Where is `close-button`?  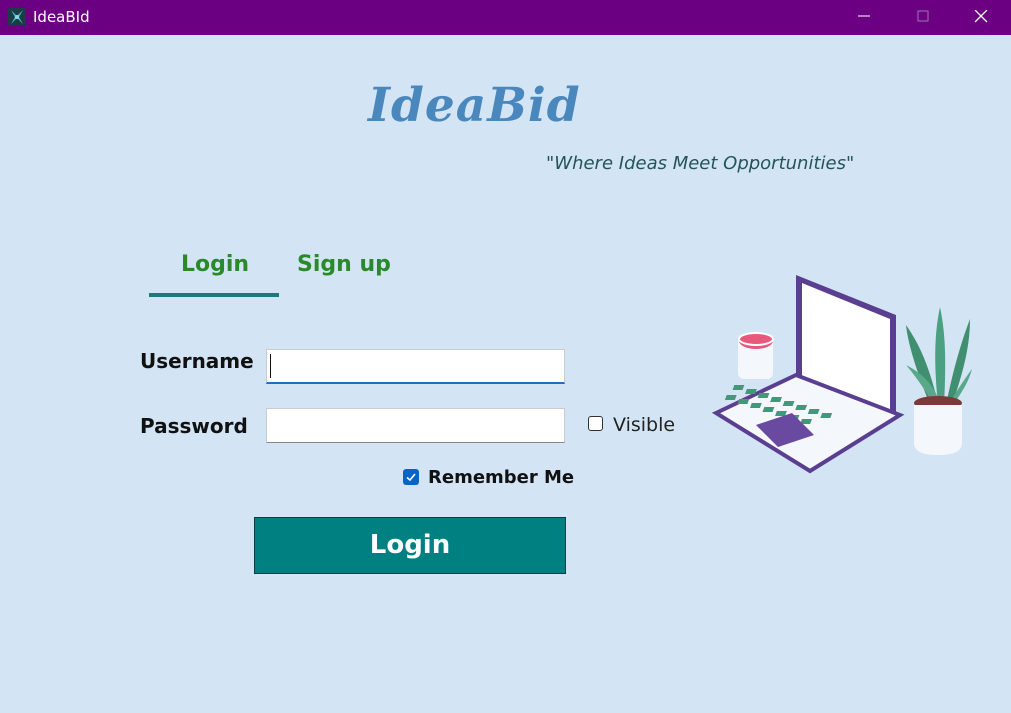
close-button is located at coordinates (981, 17).